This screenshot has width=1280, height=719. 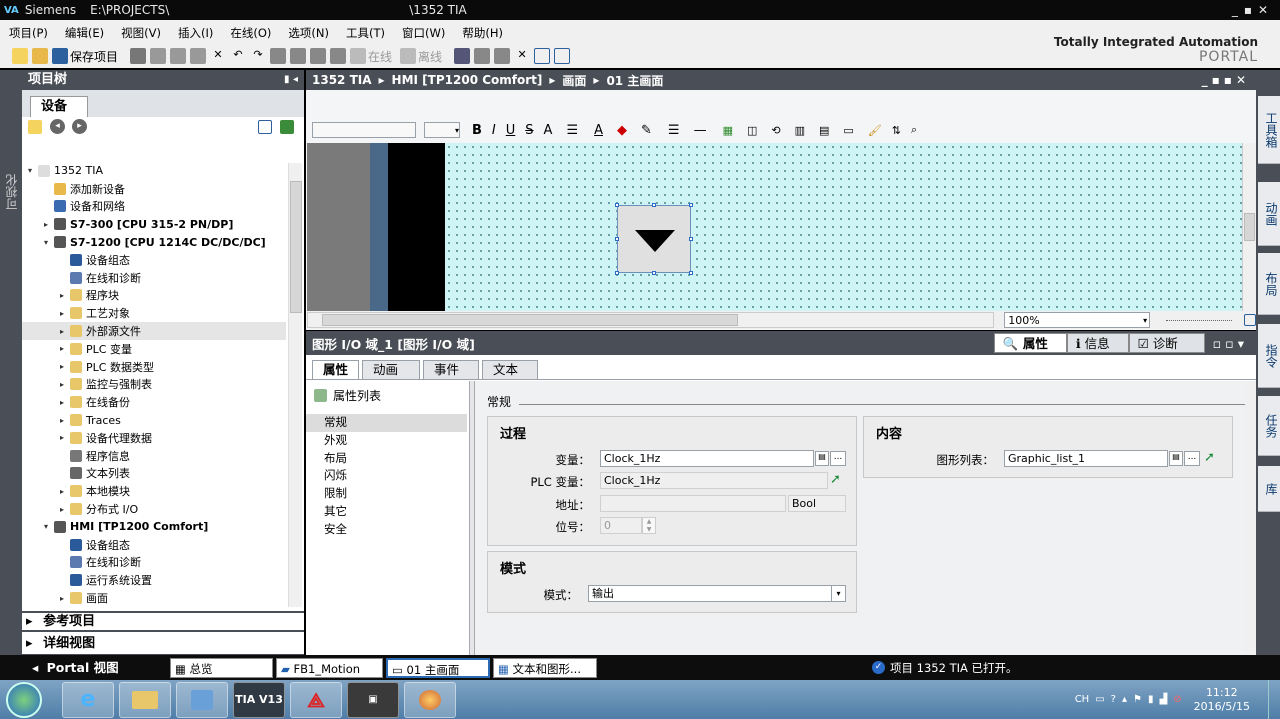 I want to click on menu-window: 窗口(W), so click(x=423, y=33).